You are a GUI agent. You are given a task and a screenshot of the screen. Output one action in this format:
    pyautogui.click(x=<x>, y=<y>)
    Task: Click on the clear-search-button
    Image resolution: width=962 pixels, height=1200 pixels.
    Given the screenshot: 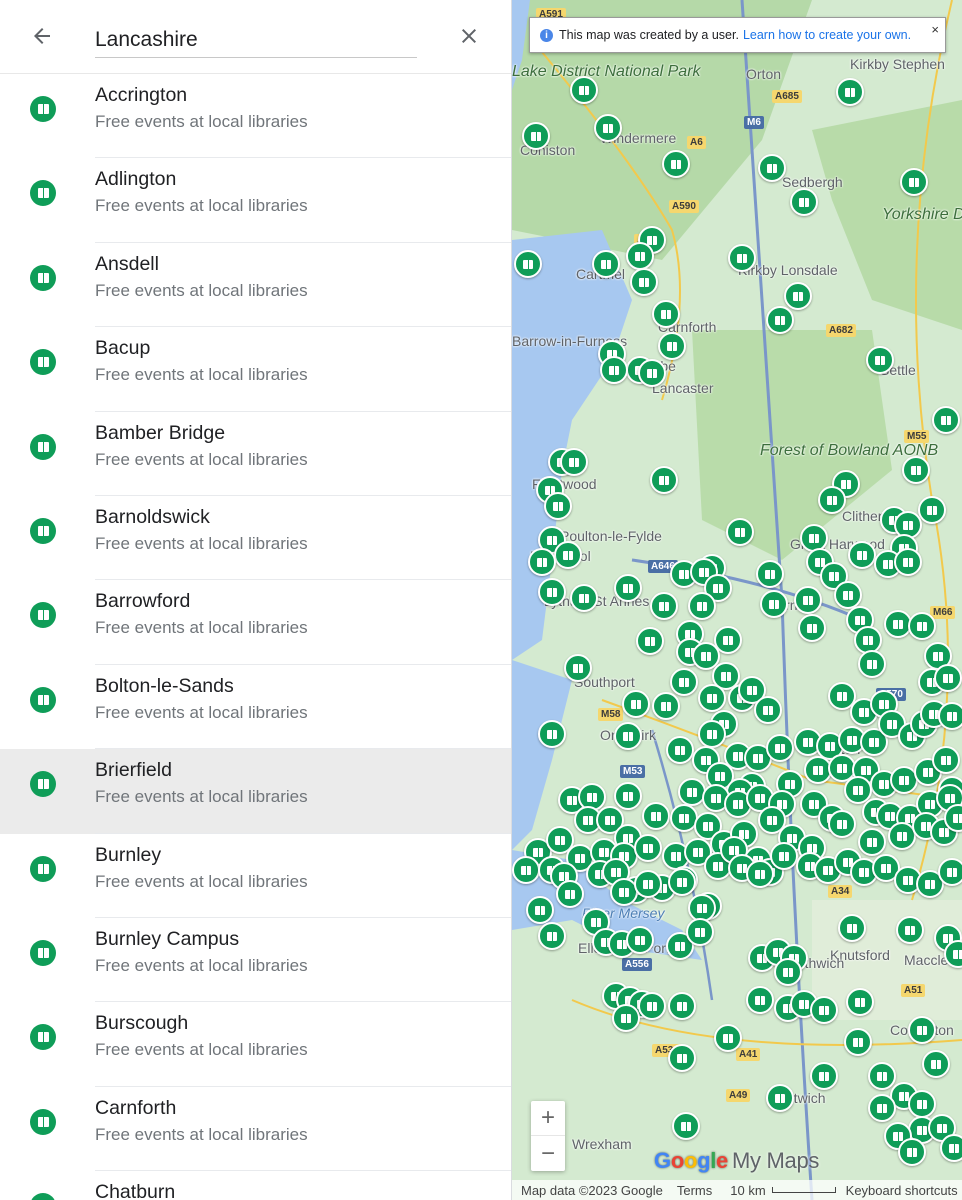 What is the action you would take?
    pyautogui.click(x=469, y=36)
    